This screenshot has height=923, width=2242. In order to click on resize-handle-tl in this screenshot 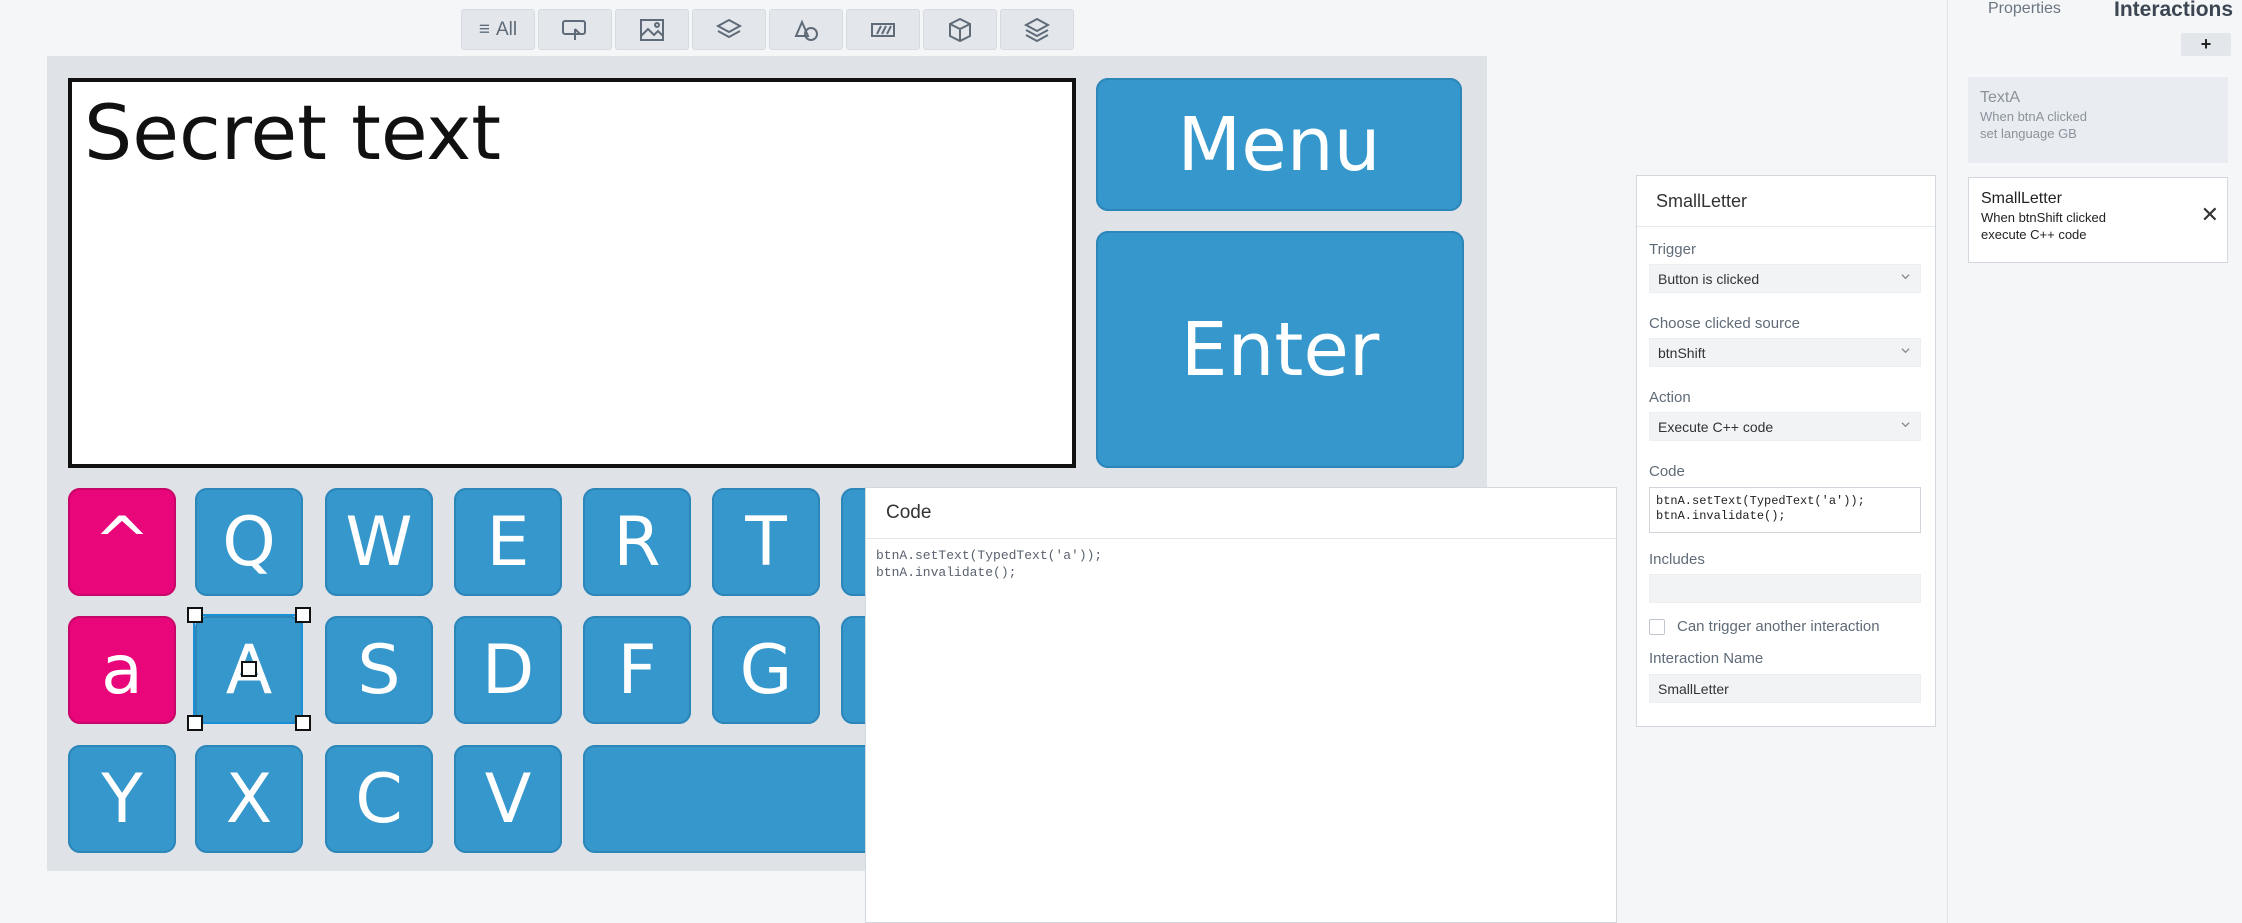, I will do `click(195, 615)`.